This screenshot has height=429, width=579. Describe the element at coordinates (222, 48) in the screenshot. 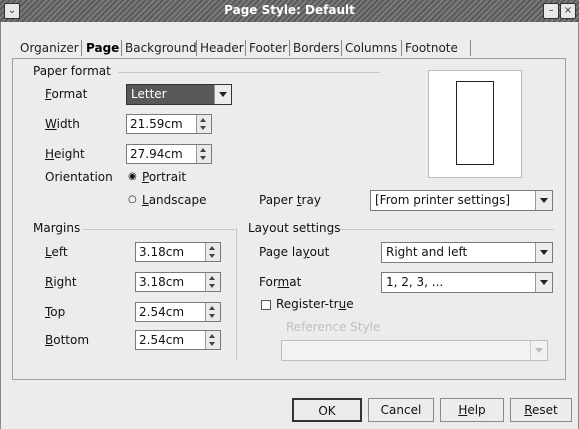

I see `tab-header: Header` at that location.